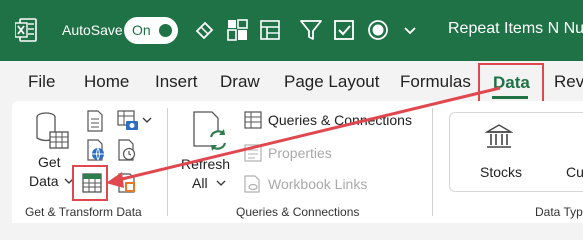 This screenshot has width=583, height=240. Describe the element at coordinates (270, 30) in the screenshot. I see `table-icon` at that location.